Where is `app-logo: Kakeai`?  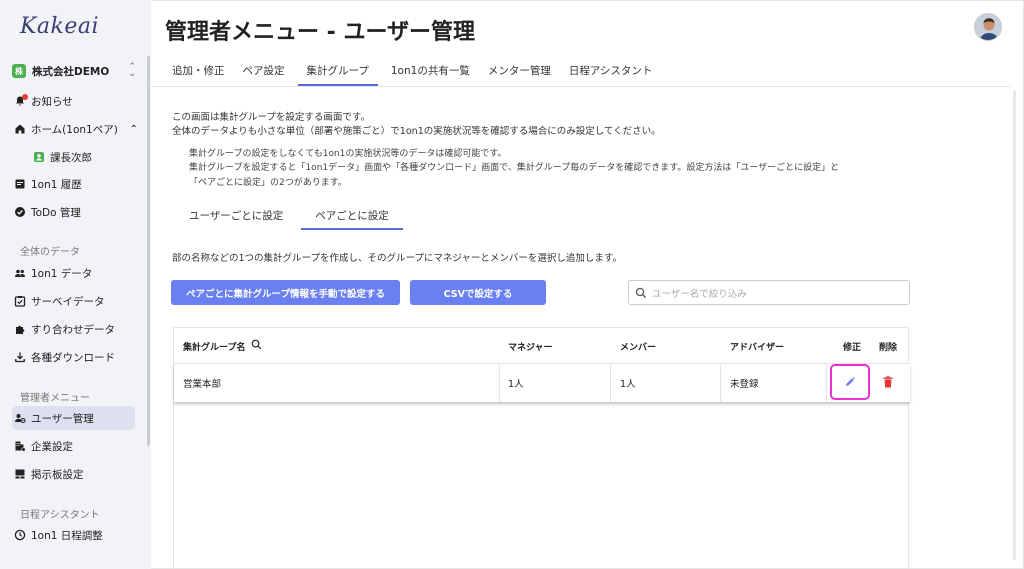 app-logo: Kakeai is located at coordinates (60, 26).